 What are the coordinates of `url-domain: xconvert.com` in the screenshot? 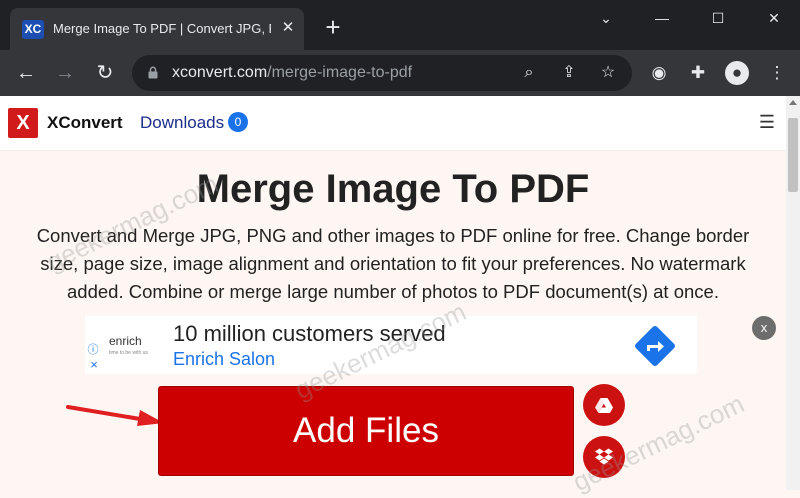 It's located at (220, 72).